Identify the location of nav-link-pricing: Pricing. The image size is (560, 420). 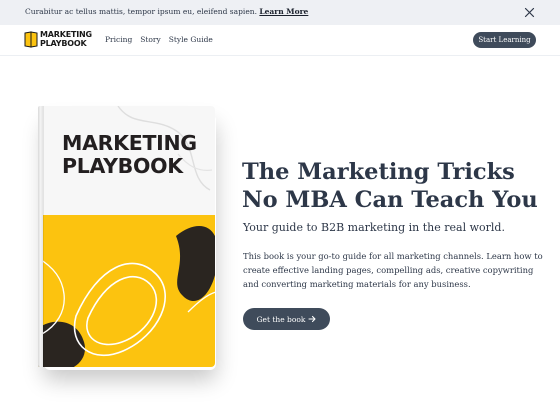
(118, 39).